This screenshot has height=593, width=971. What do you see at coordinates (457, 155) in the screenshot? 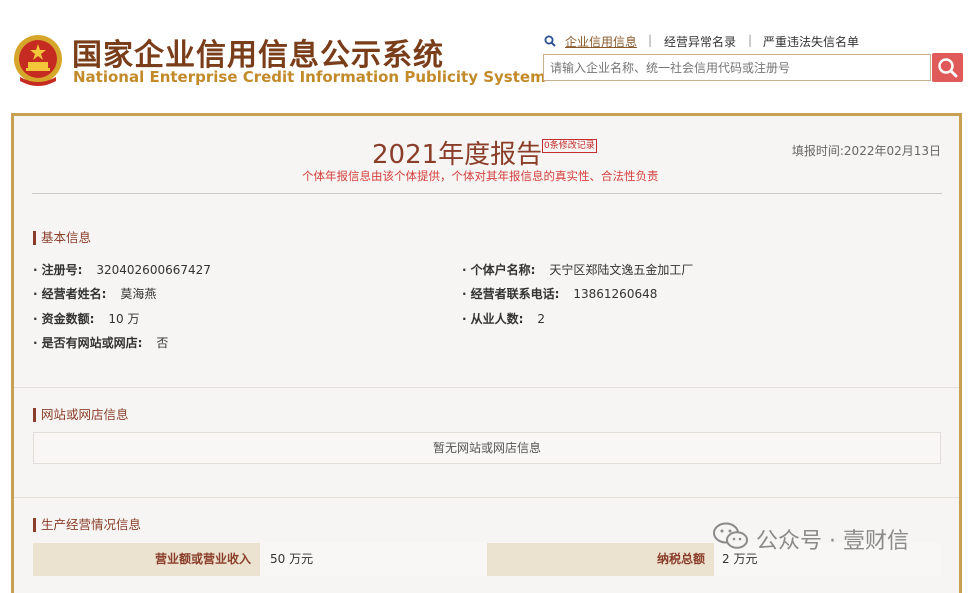
I see `report-title: 2021年度报告` at bounding box center [457, 155].